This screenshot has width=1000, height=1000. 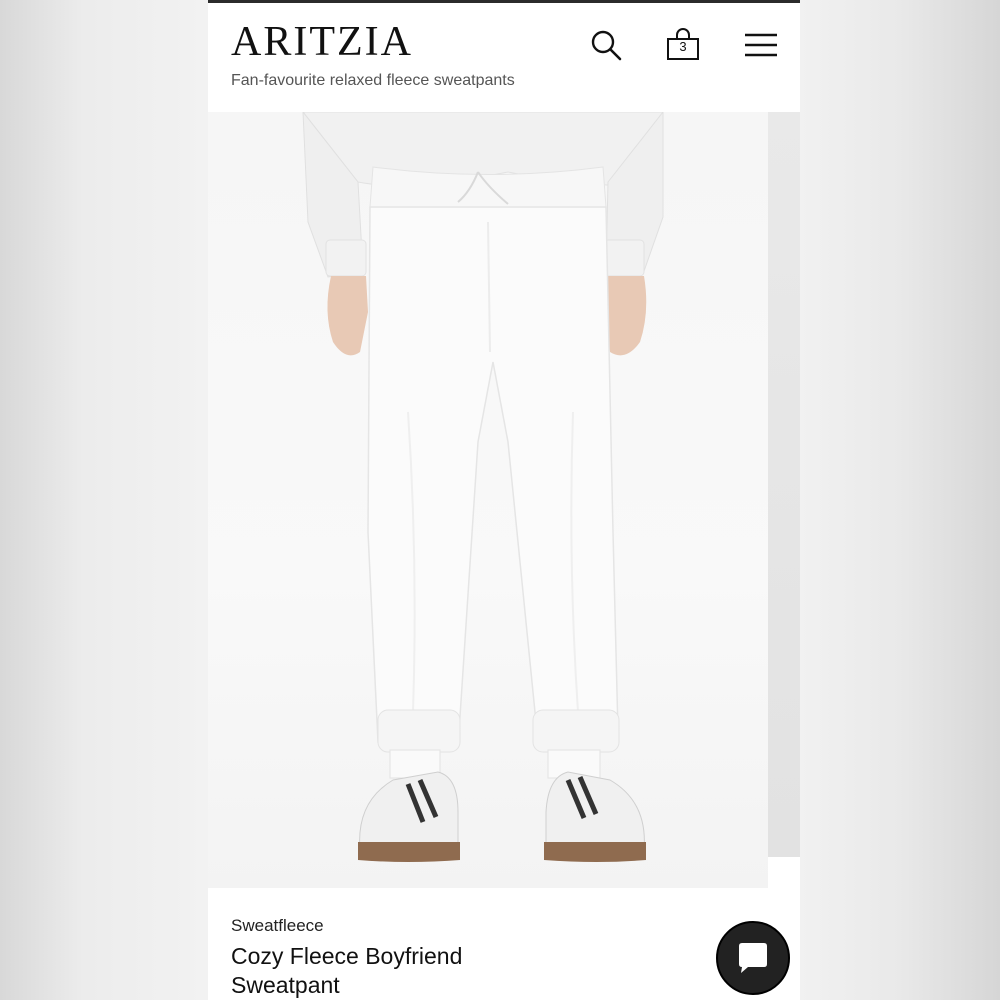 What do you see at coordinates (277, 926) in the screenshot?
I see `product-category: Sweatfleece` at bounding box center [277, 926].